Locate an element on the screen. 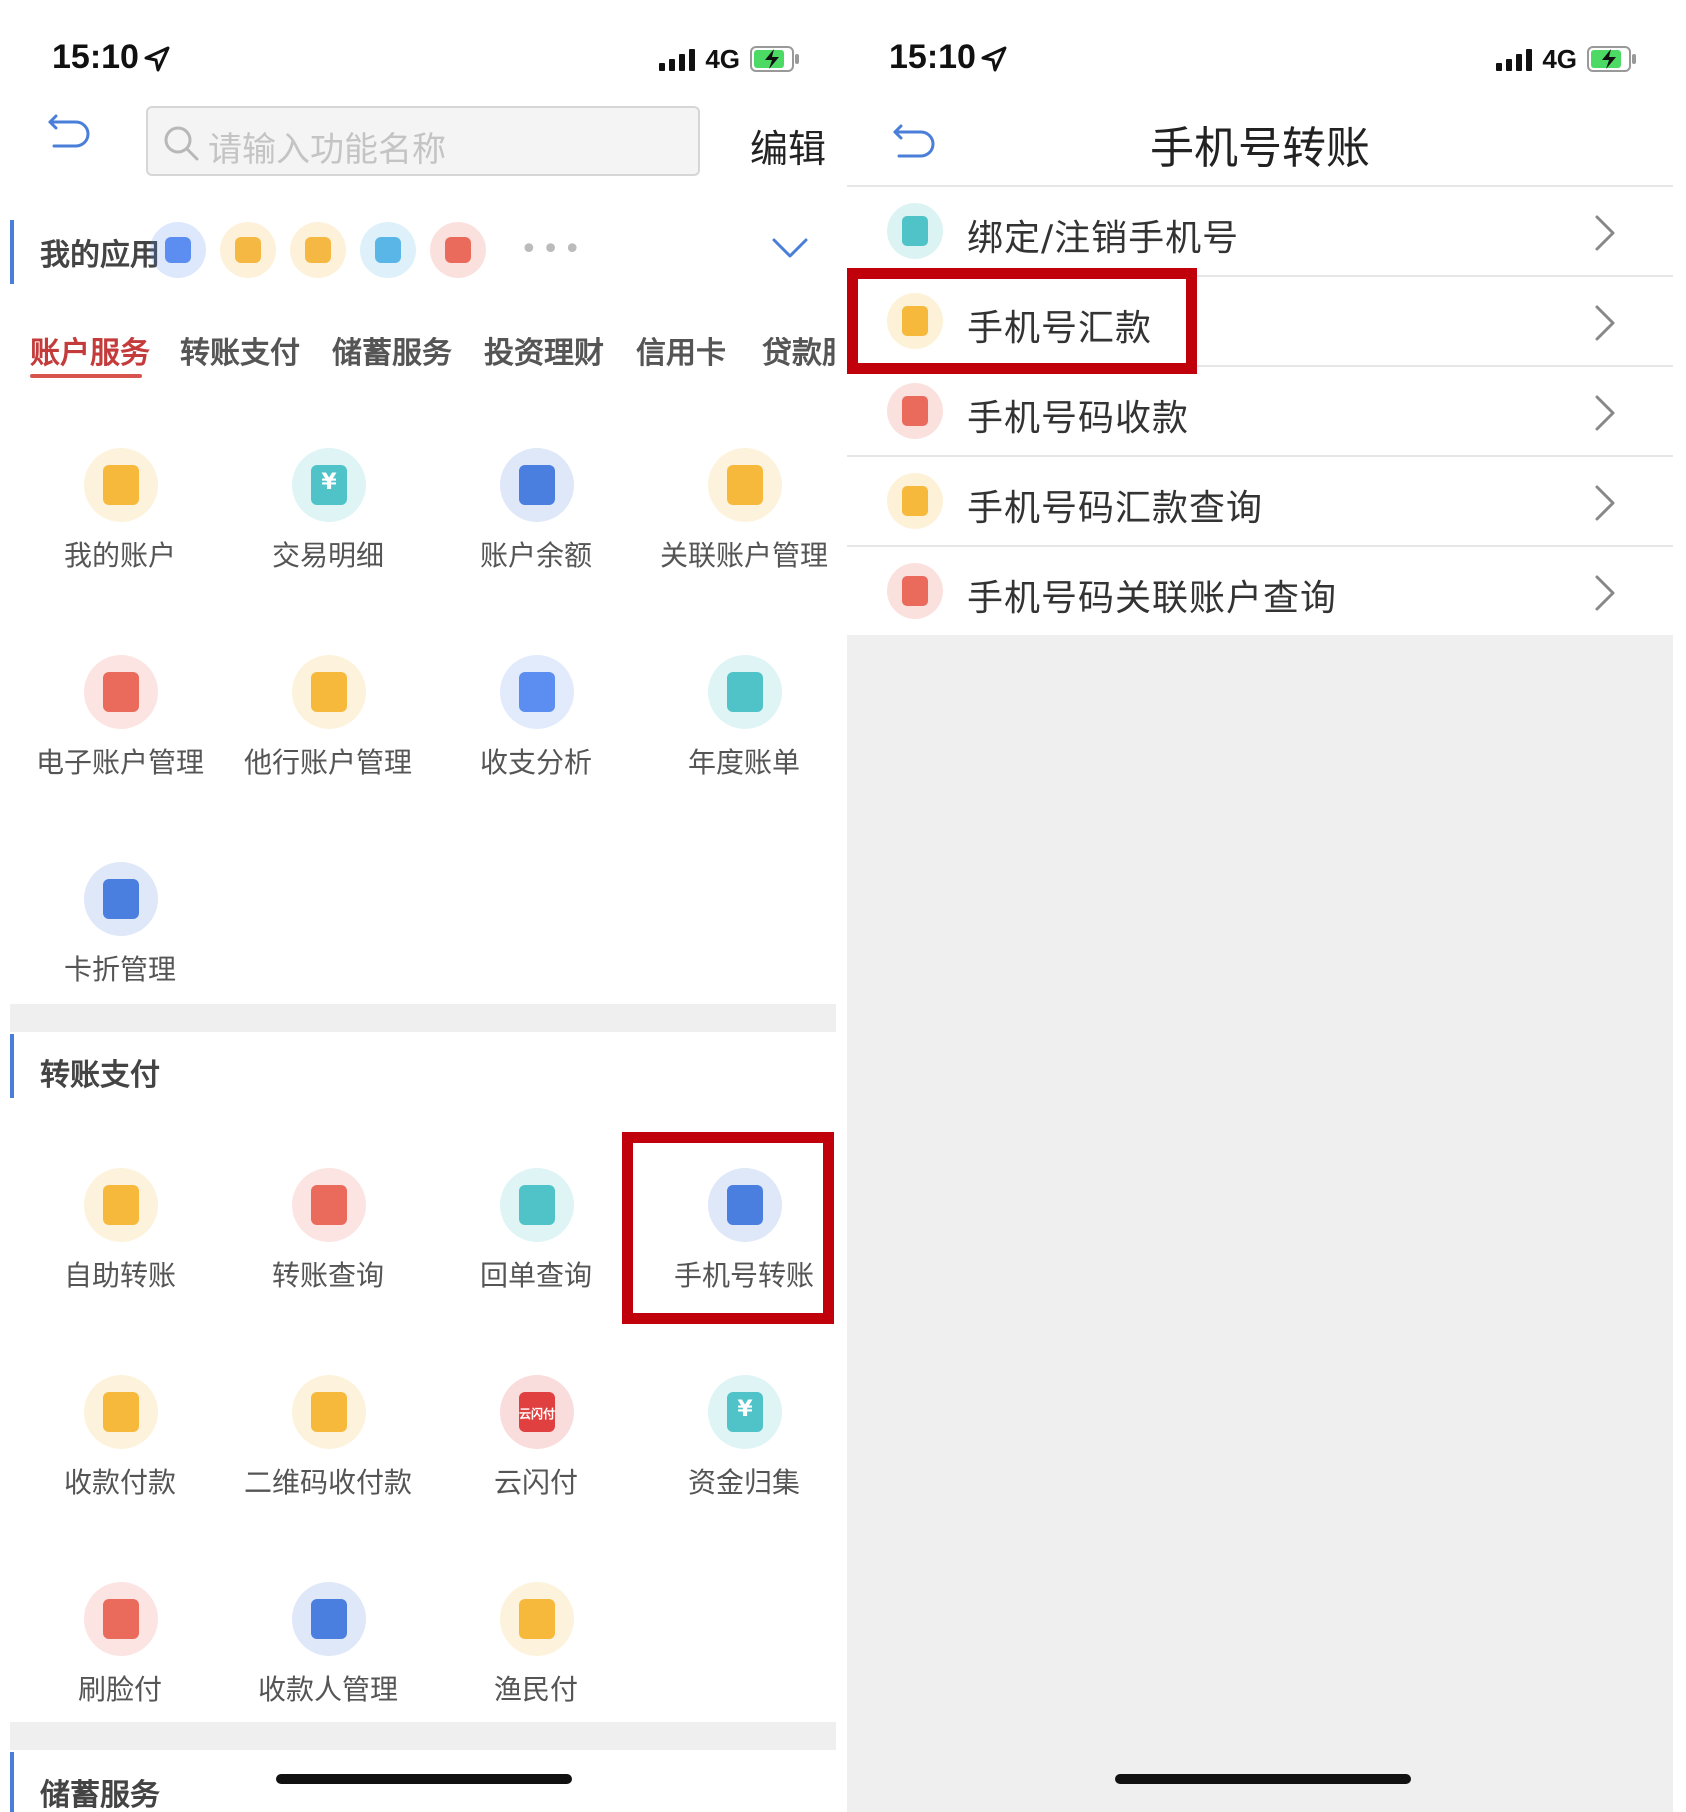 The width and height of the screenshot is (1686, 1812). grid-item-label: 收款付款 is located at coordinates (119, 1482).